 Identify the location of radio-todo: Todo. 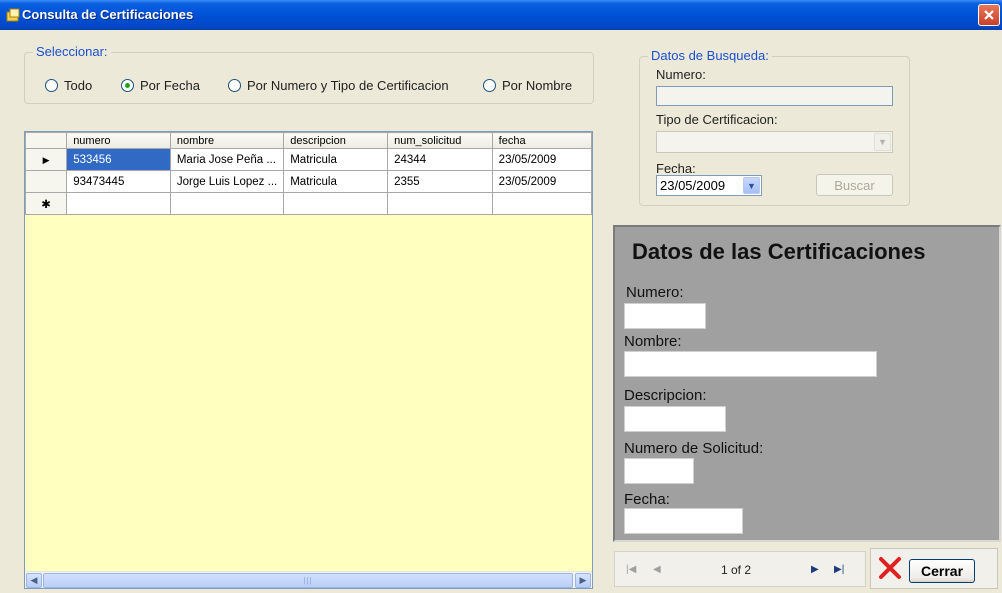
(68, 85).